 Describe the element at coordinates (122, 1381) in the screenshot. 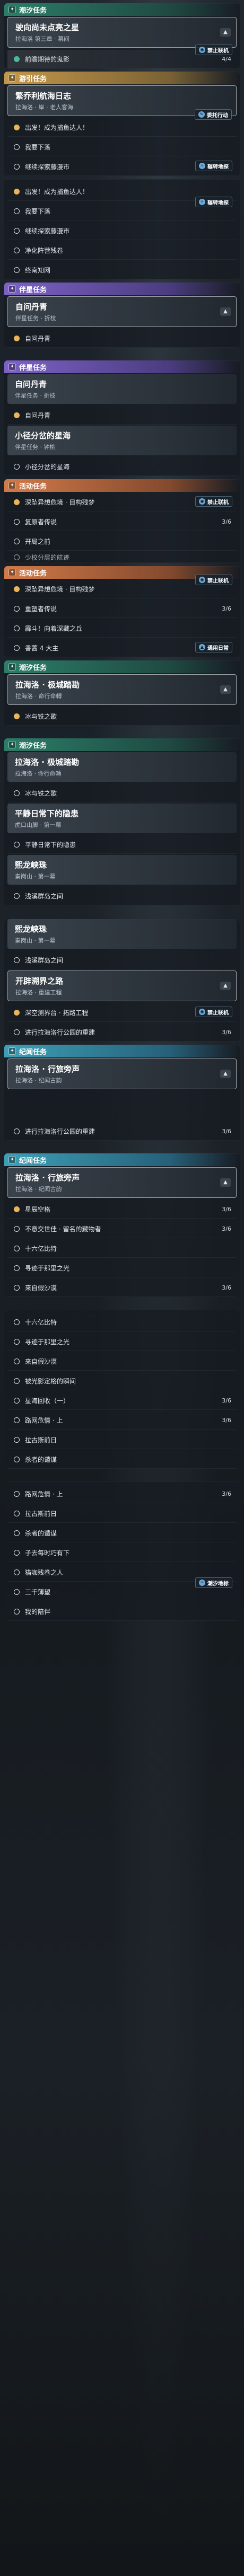

I see `objective-item: 被光影定格的瞬间` at that location.